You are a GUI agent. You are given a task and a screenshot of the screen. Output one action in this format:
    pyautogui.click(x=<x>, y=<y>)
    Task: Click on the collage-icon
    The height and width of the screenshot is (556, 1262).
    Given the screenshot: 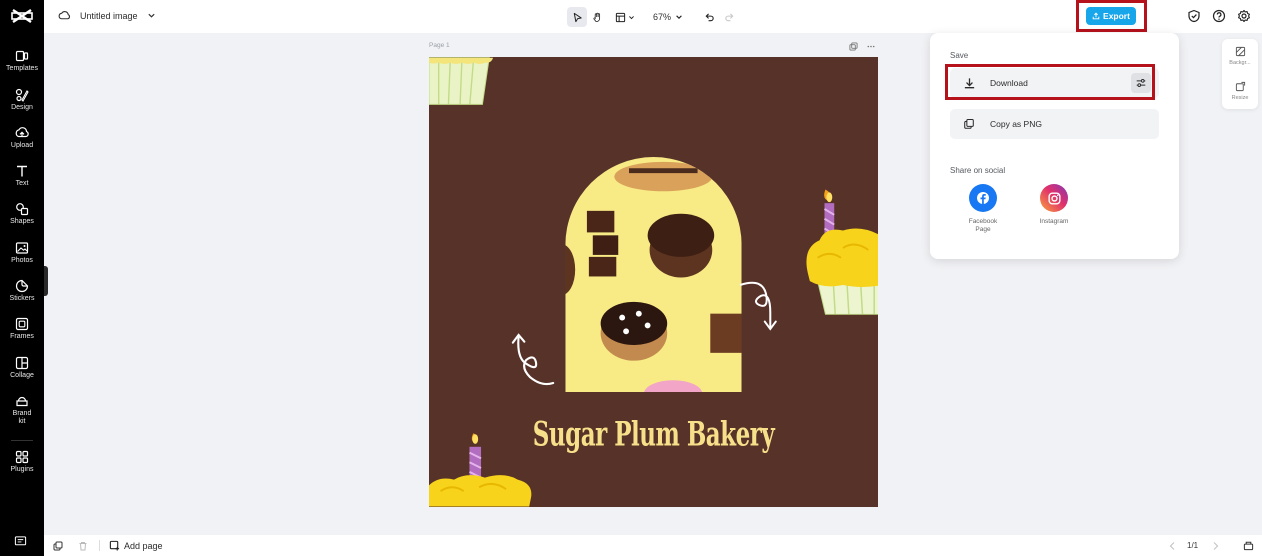 What is the action you would take?
    pyautogui.click(x=22, y=363)
    